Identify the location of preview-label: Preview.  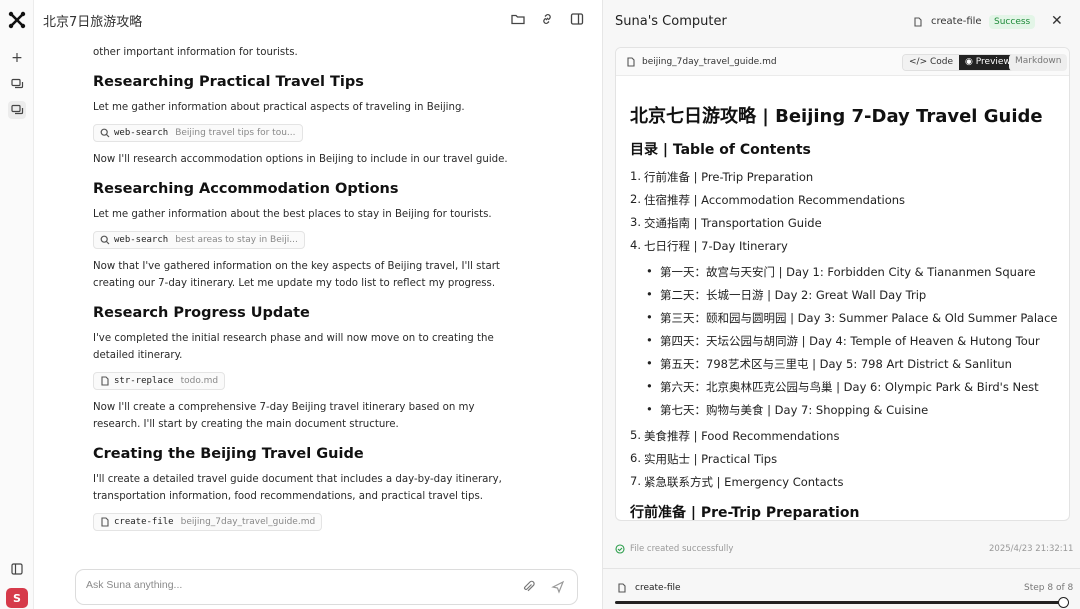
(993, 62).